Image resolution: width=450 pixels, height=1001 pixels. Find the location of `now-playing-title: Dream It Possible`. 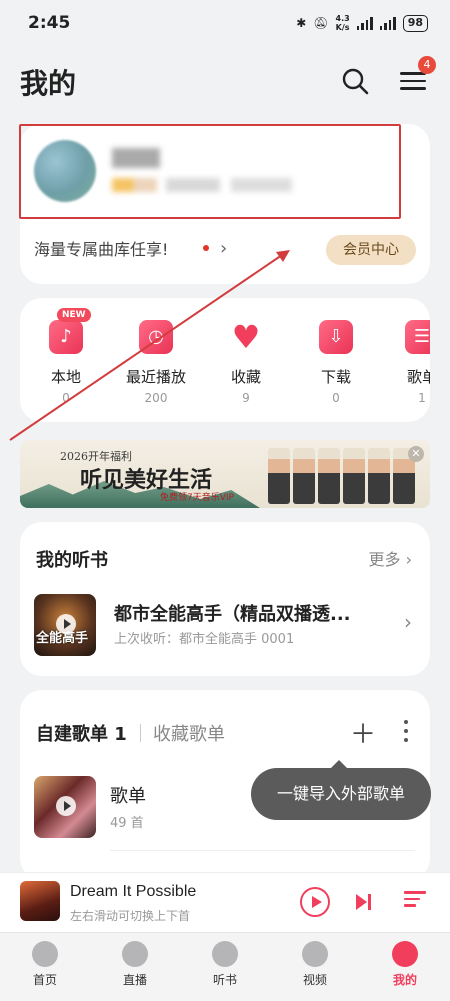

now-playing-title: Dream It Possible is located at coordinates (133, 891).